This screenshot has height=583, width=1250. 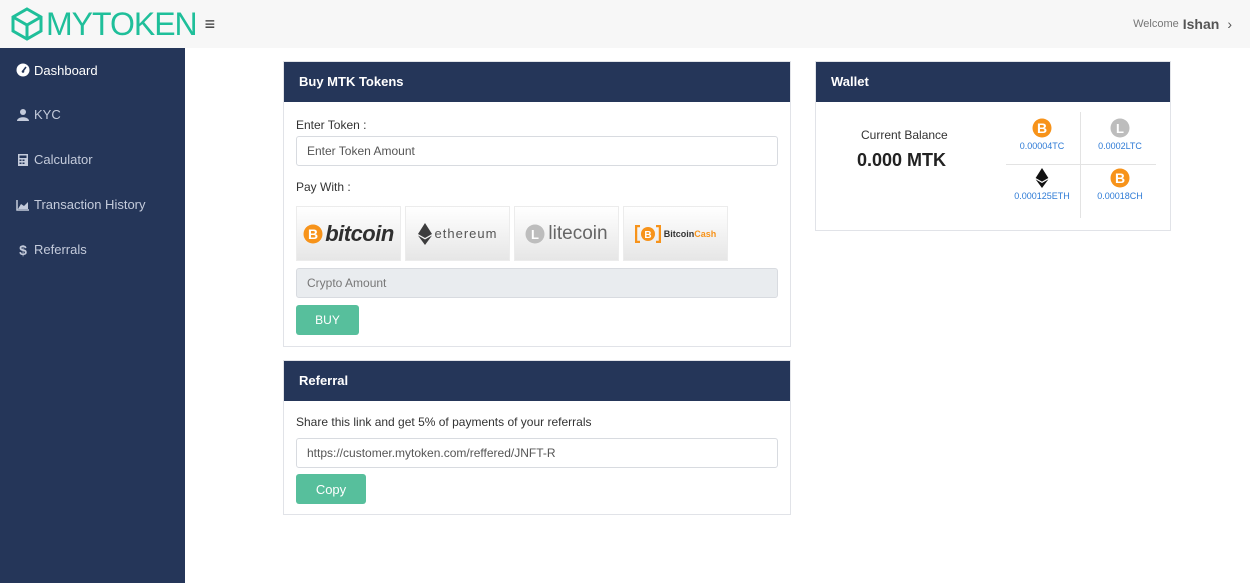 I want to click on logo: MYTOKEN, so click(x=104, y=24).